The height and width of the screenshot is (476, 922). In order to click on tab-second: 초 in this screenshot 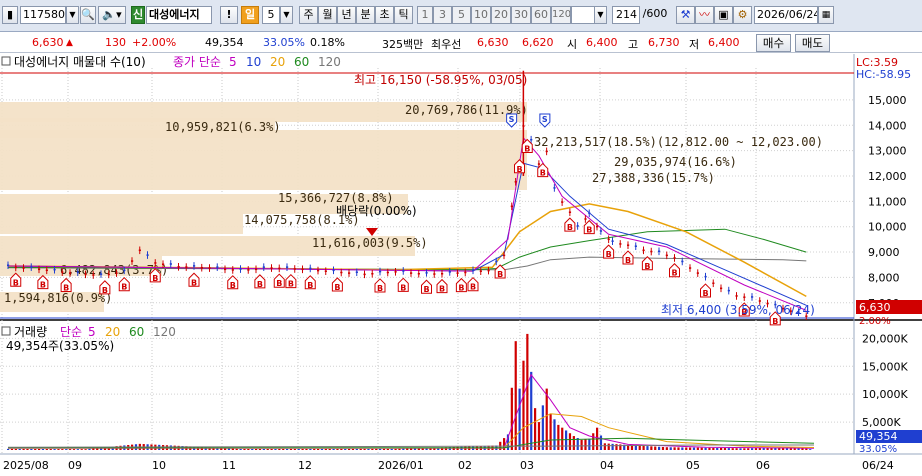, I will do `click(384, 15)`.